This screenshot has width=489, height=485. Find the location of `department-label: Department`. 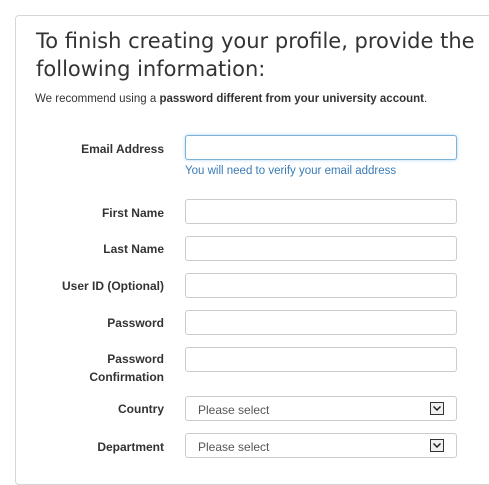

department-label: Department is located at coordinates (130, 447).